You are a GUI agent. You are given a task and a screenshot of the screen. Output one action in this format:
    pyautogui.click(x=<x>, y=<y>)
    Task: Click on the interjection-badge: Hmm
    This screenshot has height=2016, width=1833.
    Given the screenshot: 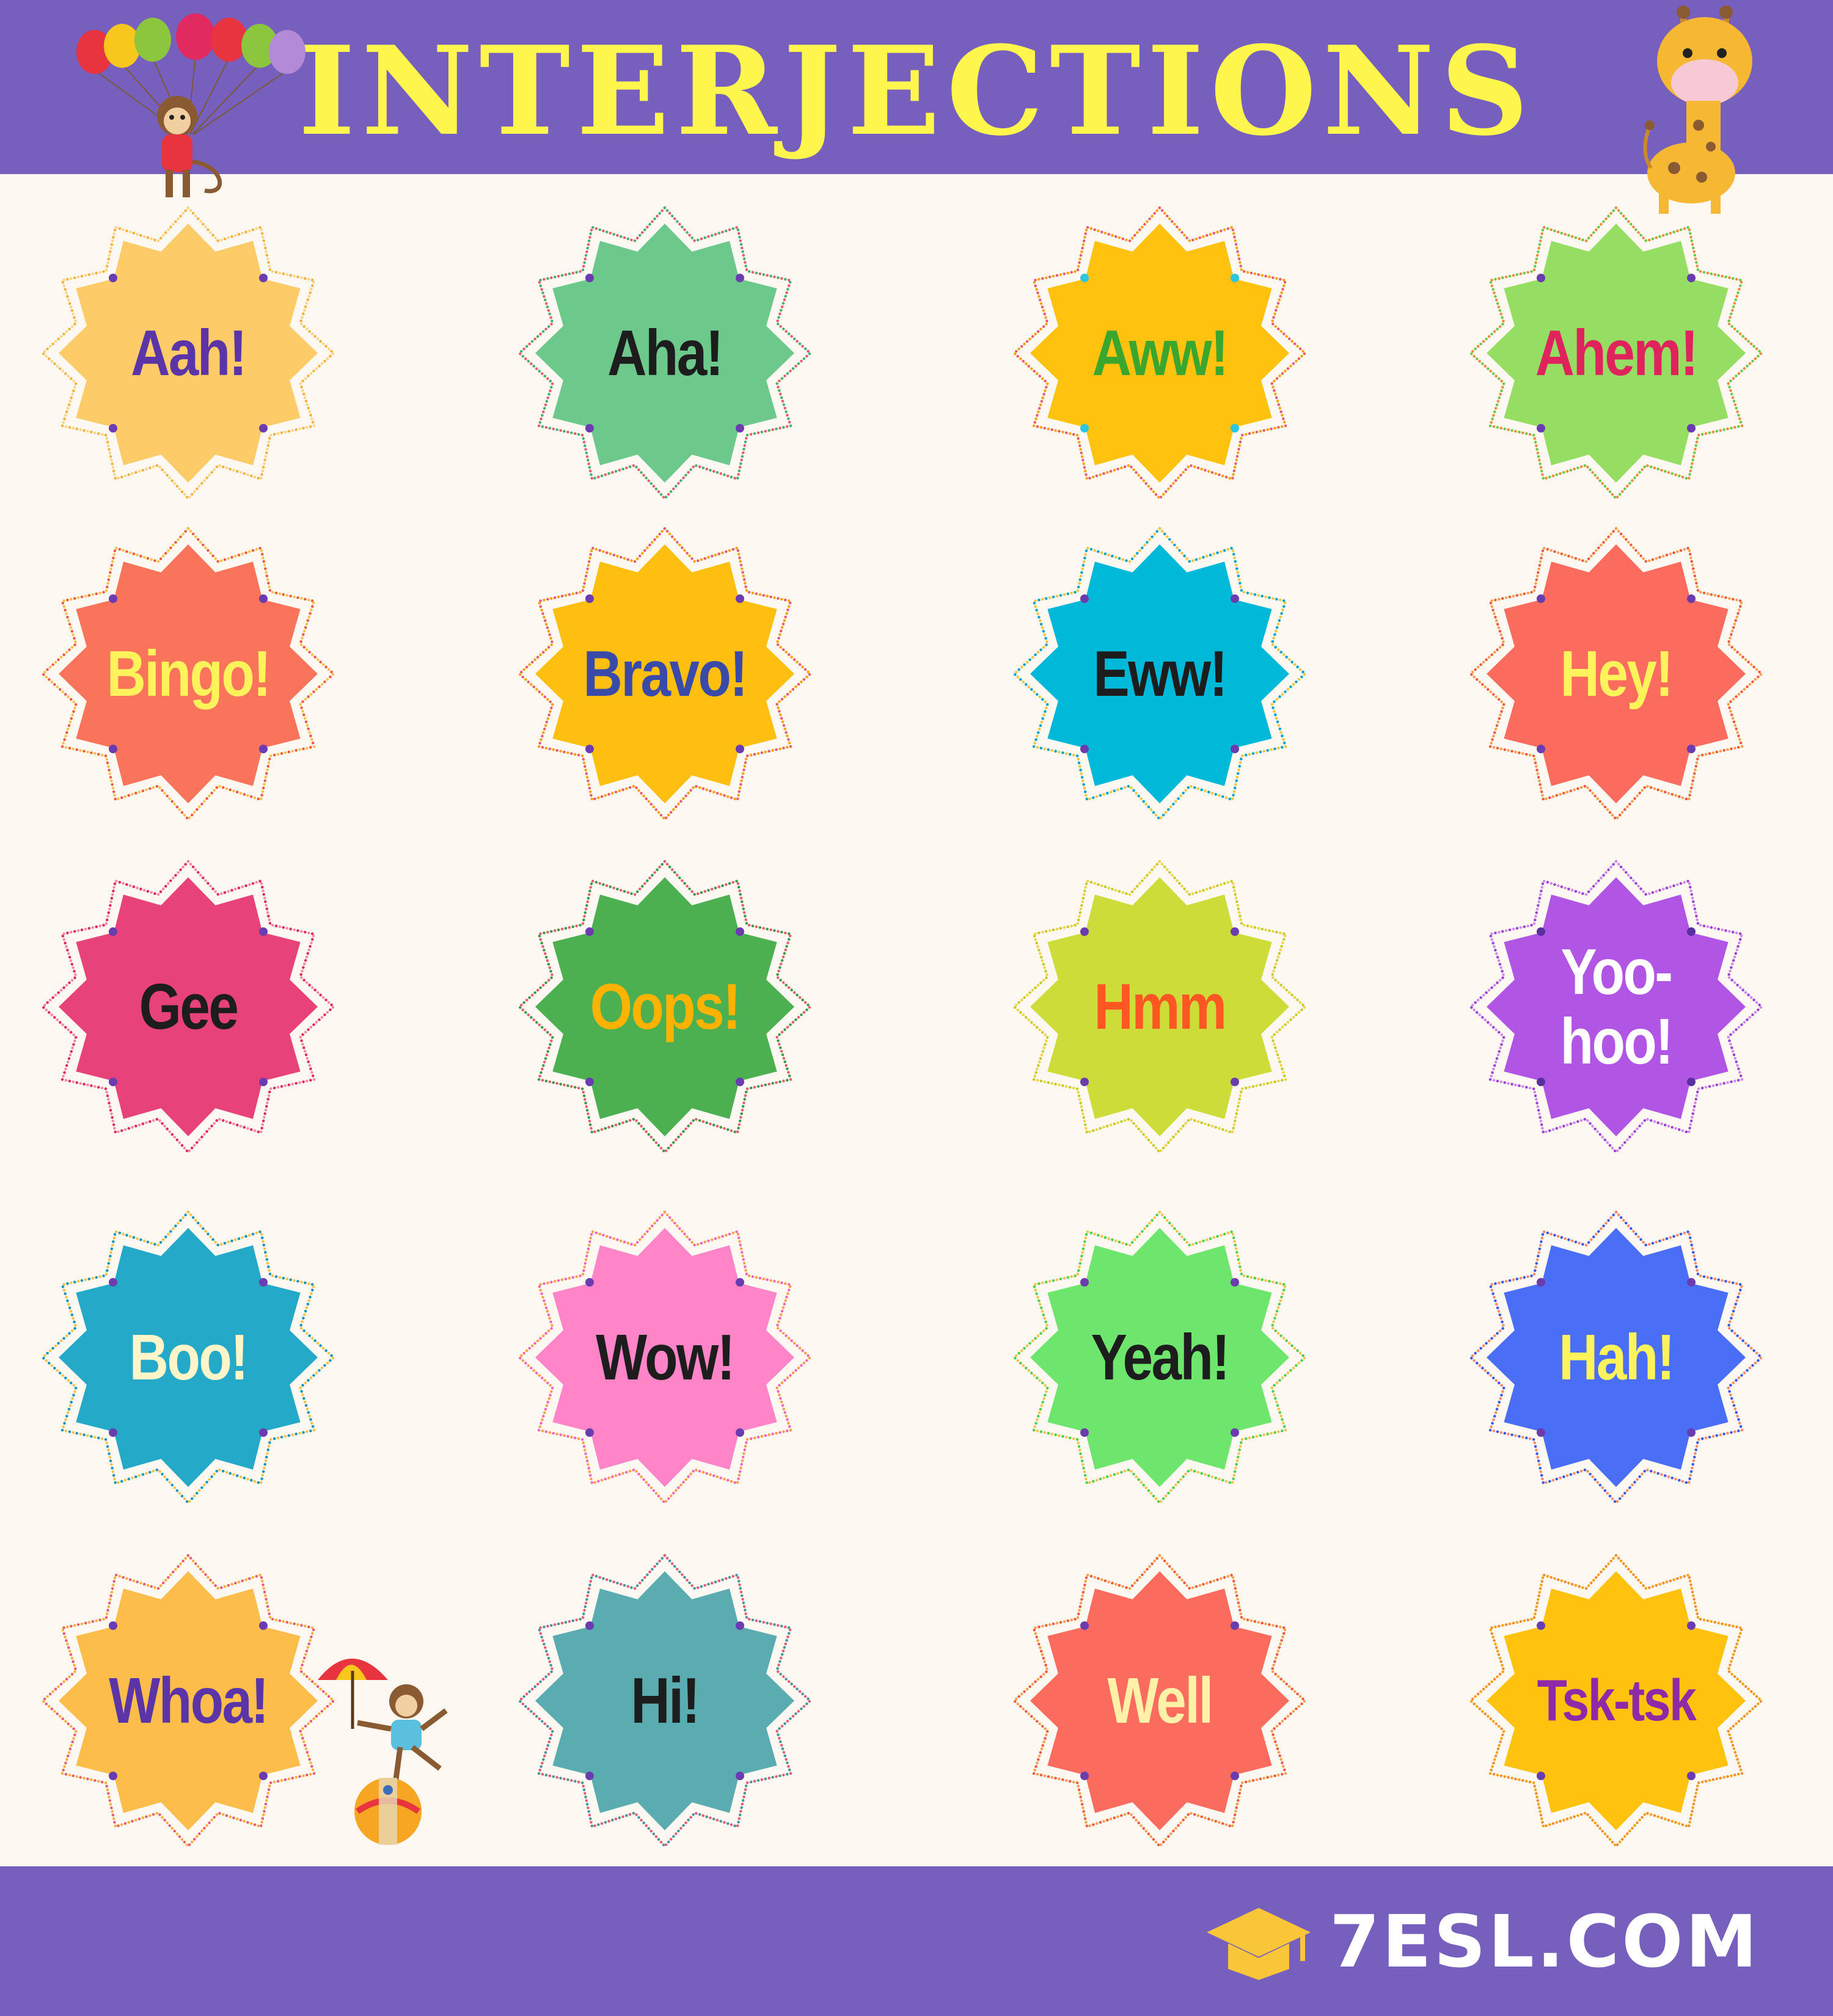 What is the action you would take?
    pyautogui.click(x=1160, y=1007)
    